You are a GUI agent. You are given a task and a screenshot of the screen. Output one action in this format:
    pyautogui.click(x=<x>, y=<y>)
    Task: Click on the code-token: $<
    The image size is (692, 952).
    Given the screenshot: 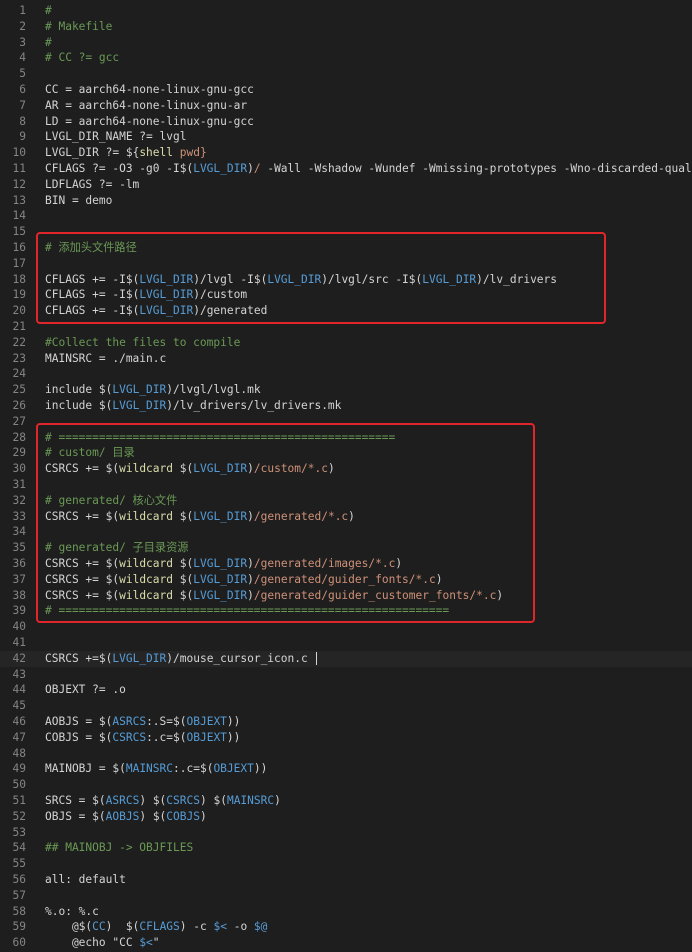 What is the action you would take?
    pyautogui.click(x=146, y=943)
    